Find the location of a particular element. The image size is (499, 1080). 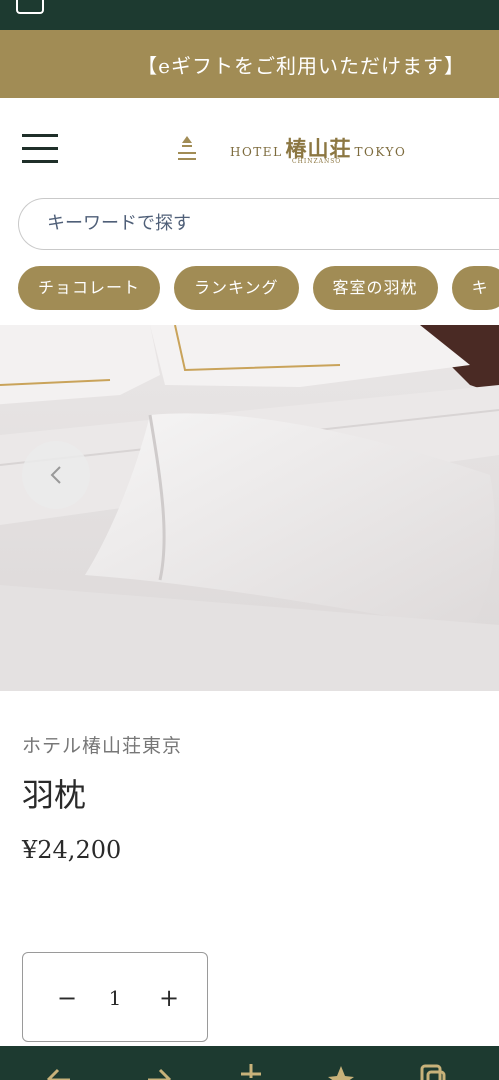

quantity-value: 1 is located at coordinates (115, 998).